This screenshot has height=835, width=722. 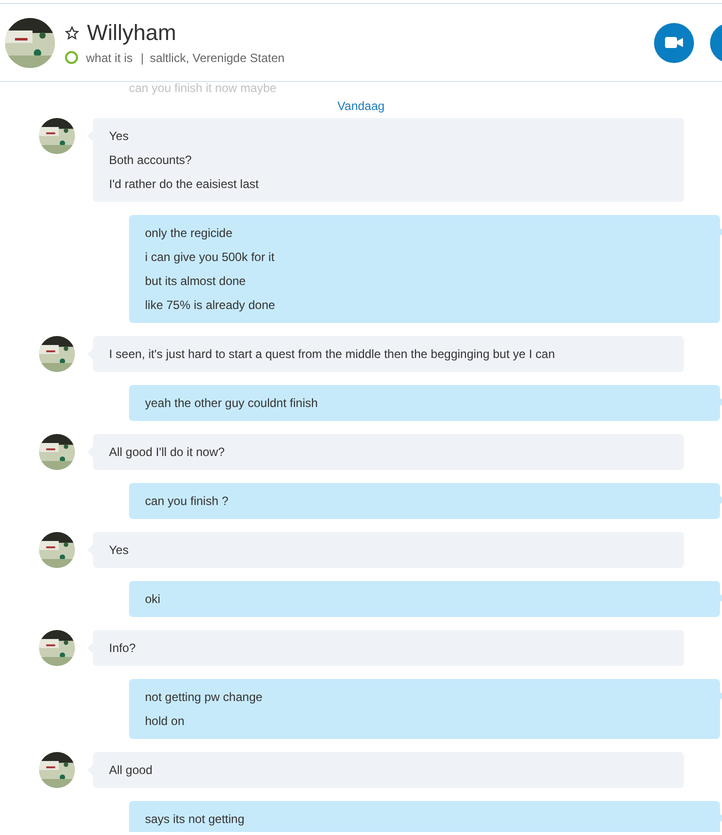 I want to click on contact-name: Willyham, so click(x=131, y=32).